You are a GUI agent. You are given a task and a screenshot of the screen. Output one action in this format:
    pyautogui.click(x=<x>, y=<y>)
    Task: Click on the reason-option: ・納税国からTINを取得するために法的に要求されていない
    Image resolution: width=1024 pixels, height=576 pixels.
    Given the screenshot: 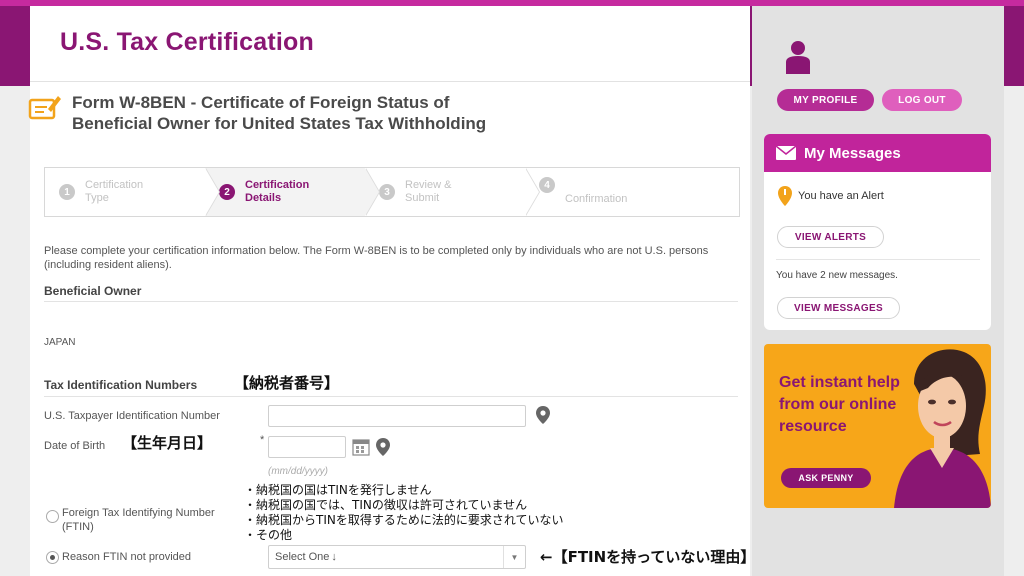 What is the action you would take?
    pyautogui.click(x=404, y=520)
    